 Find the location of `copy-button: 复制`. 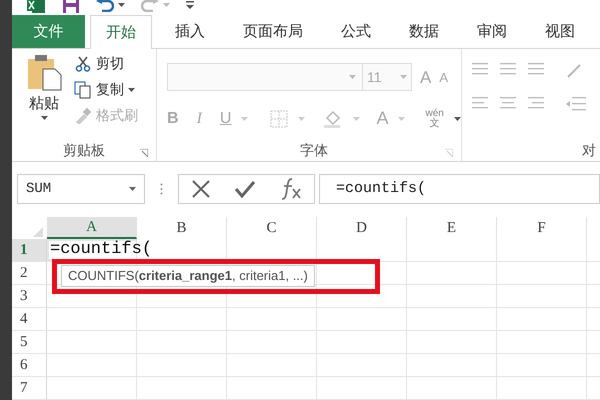

copy-button: 复制 is located at coordinates (106, 89).